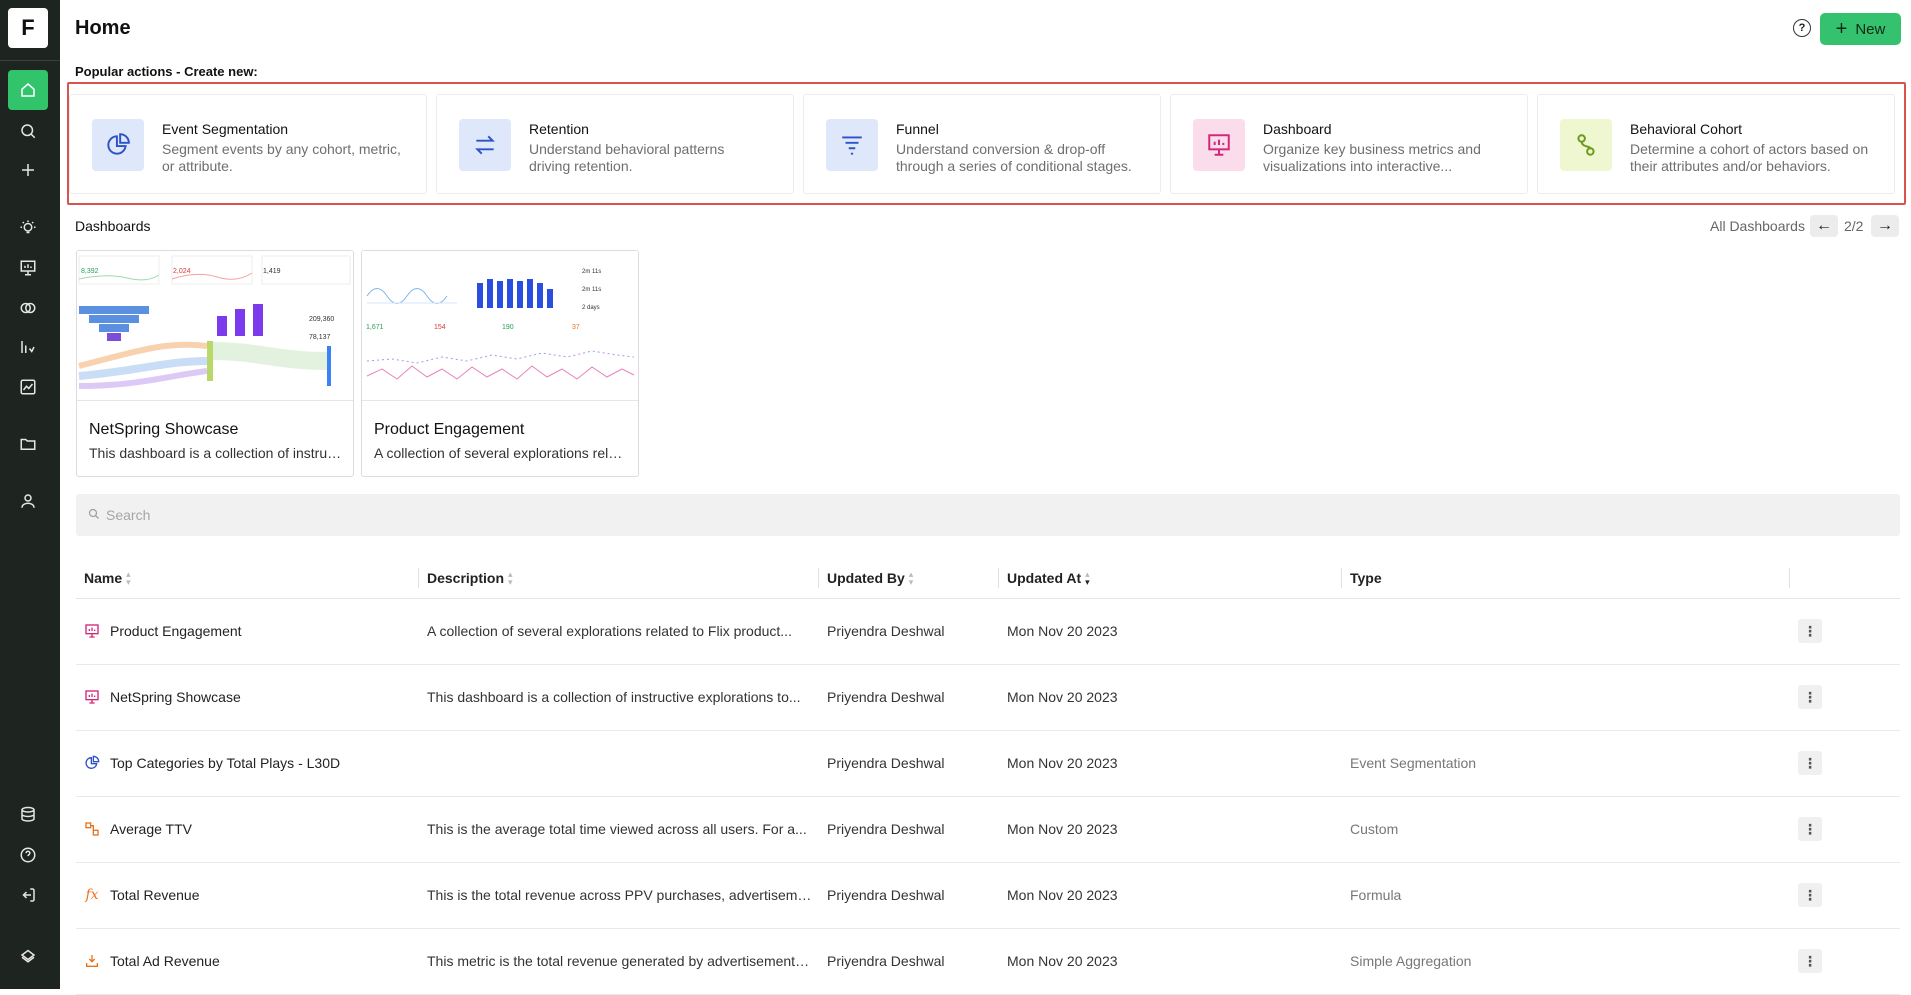 The image size is (1911, 995). What do you see at coordinates (28, 501) in the screenshot?
I see `sidebar-item-users` at bounding box center [28, 501].